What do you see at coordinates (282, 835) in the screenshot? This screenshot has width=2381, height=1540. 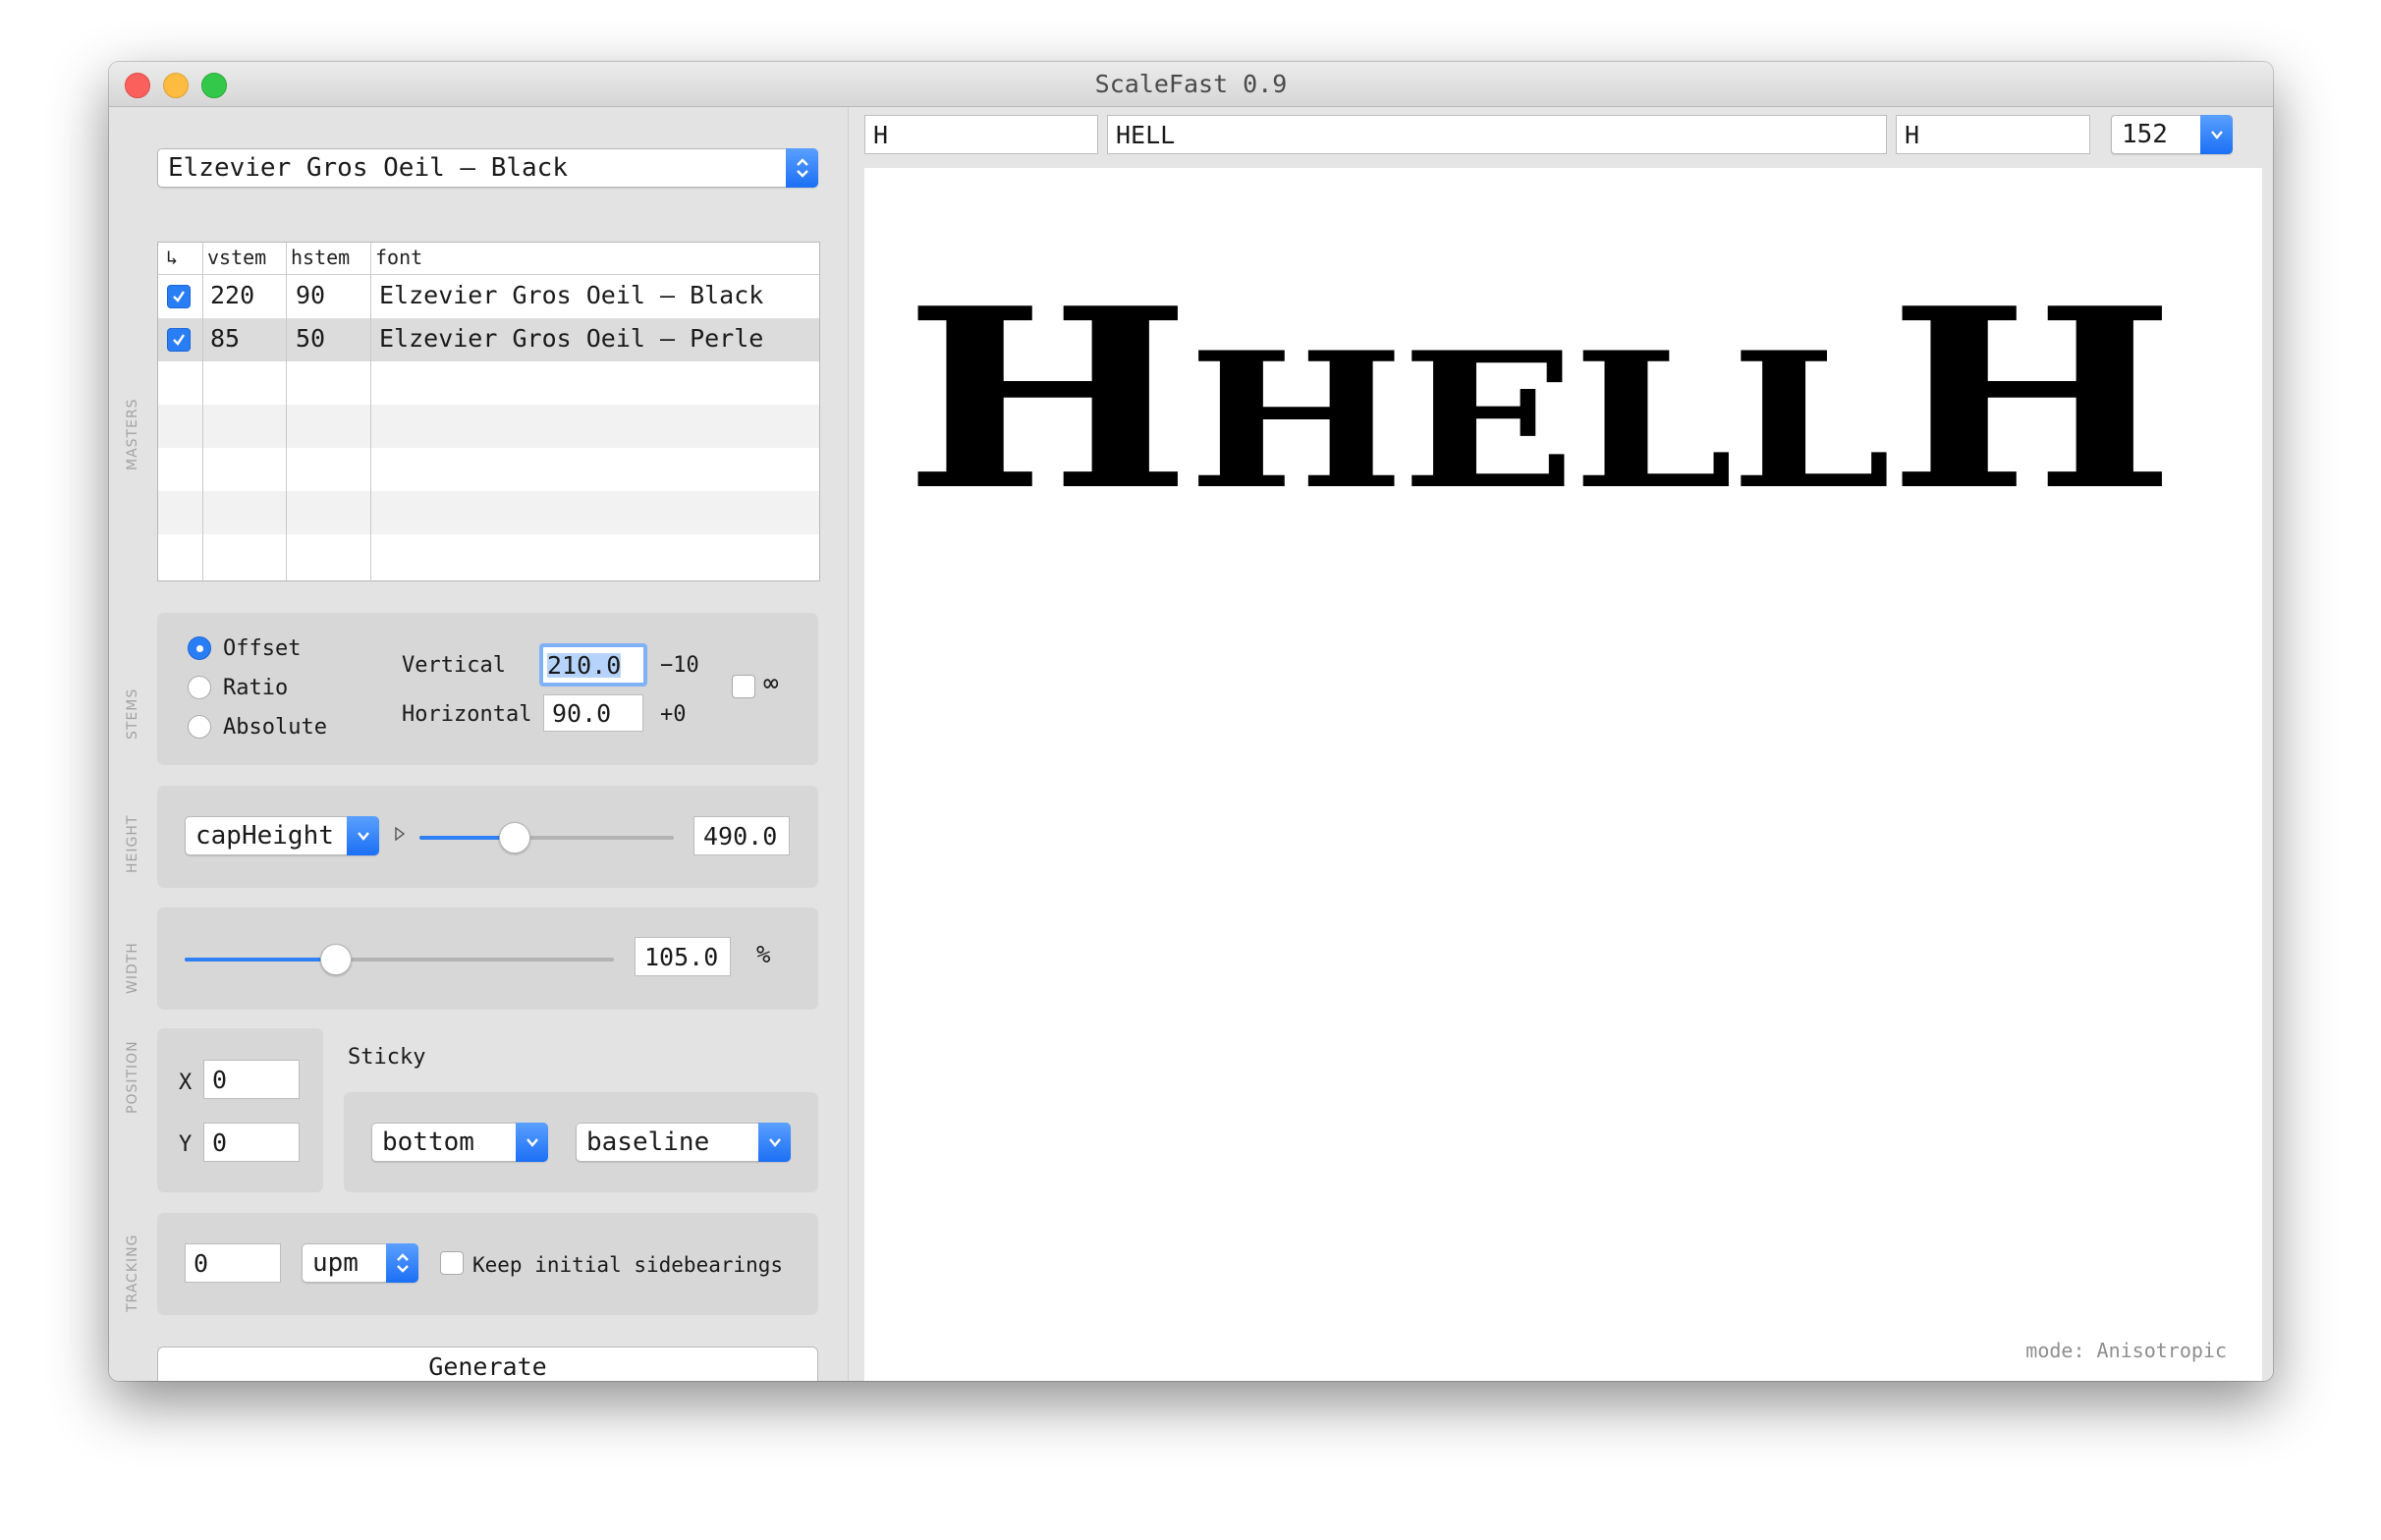 I see `height-reference-select: capHeight` at bounding box center [282, 835].